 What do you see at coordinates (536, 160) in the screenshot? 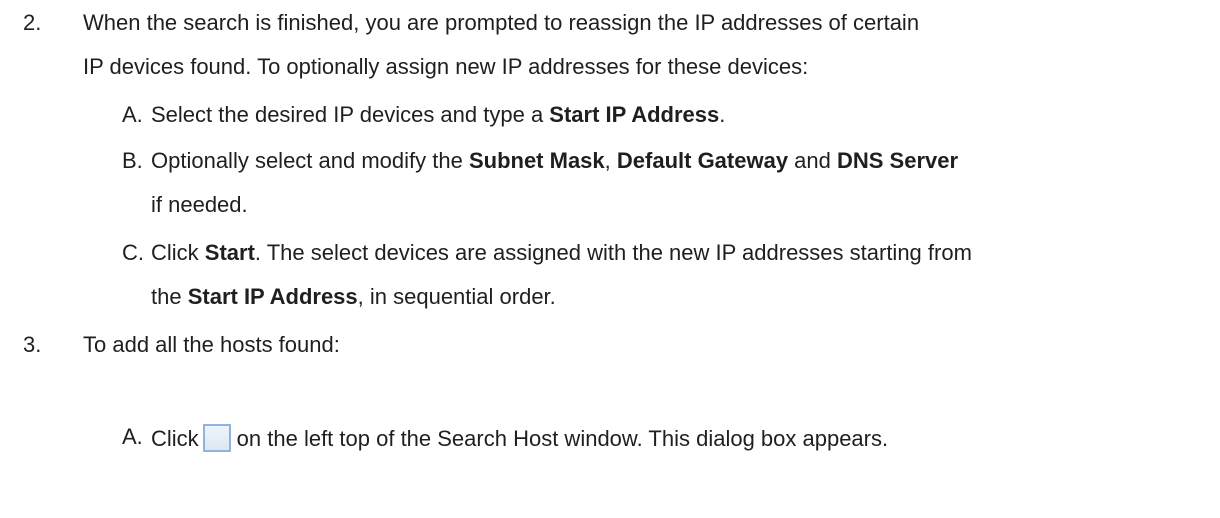
I see `ui-term: Subnet Mask` at bounding box center [536, 160].